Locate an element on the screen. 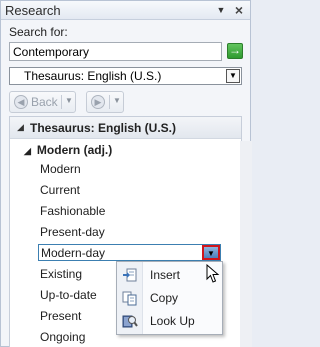 The height and width of the screenshot is (347, 320). look-up-icon is located at coordinates (130, 321).